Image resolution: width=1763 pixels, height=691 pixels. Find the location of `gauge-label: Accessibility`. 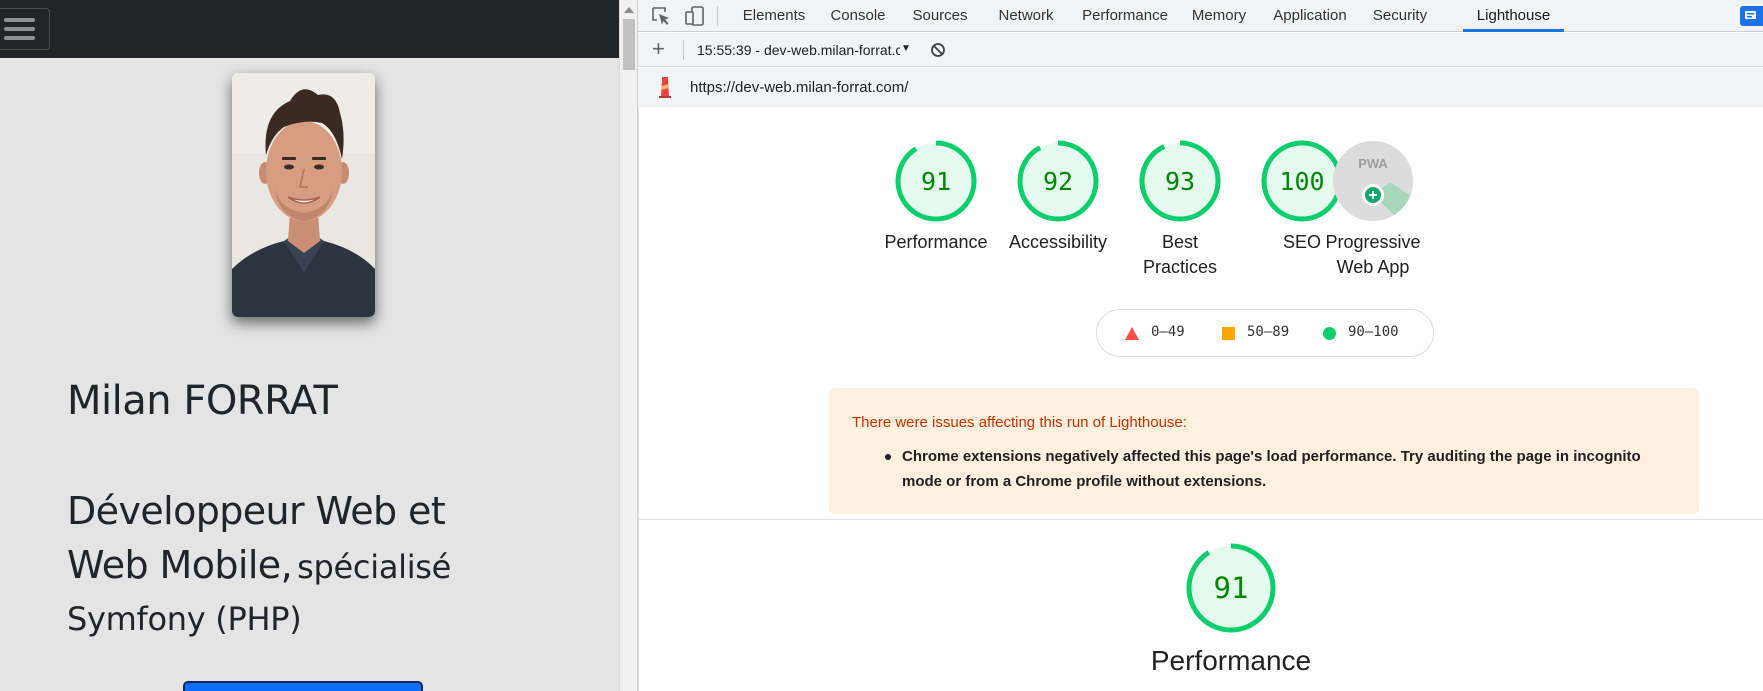

gauge-label: Accessibility is located at coordinates (1058, 242).